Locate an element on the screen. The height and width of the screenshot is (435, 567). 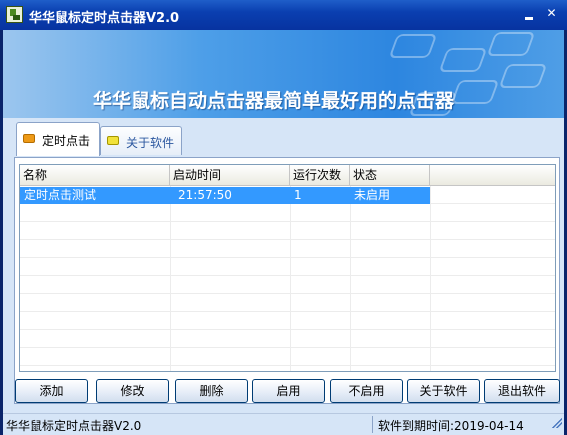
exit-button: 退出软件 is located at coordinates (522, 391).